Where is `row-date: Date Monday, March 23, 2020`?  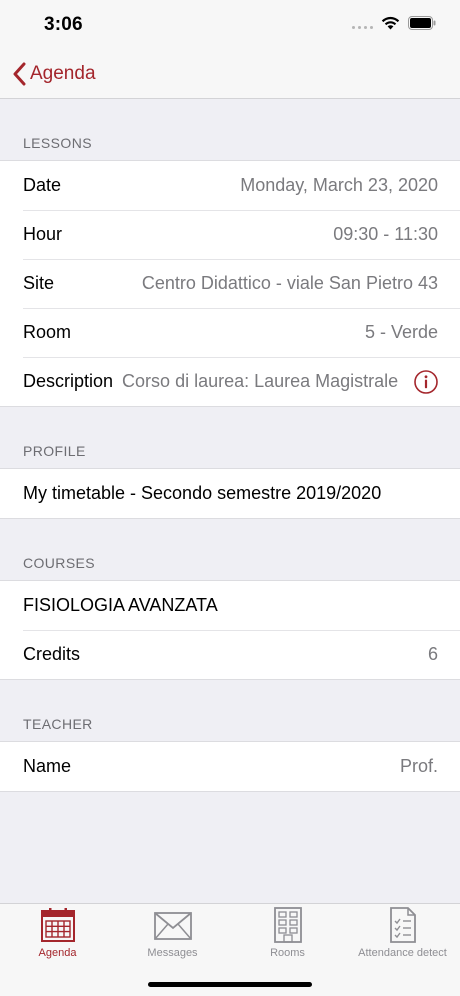
row-date: Date Monday, March 23, 2020 is located at coordinates (230, 185).